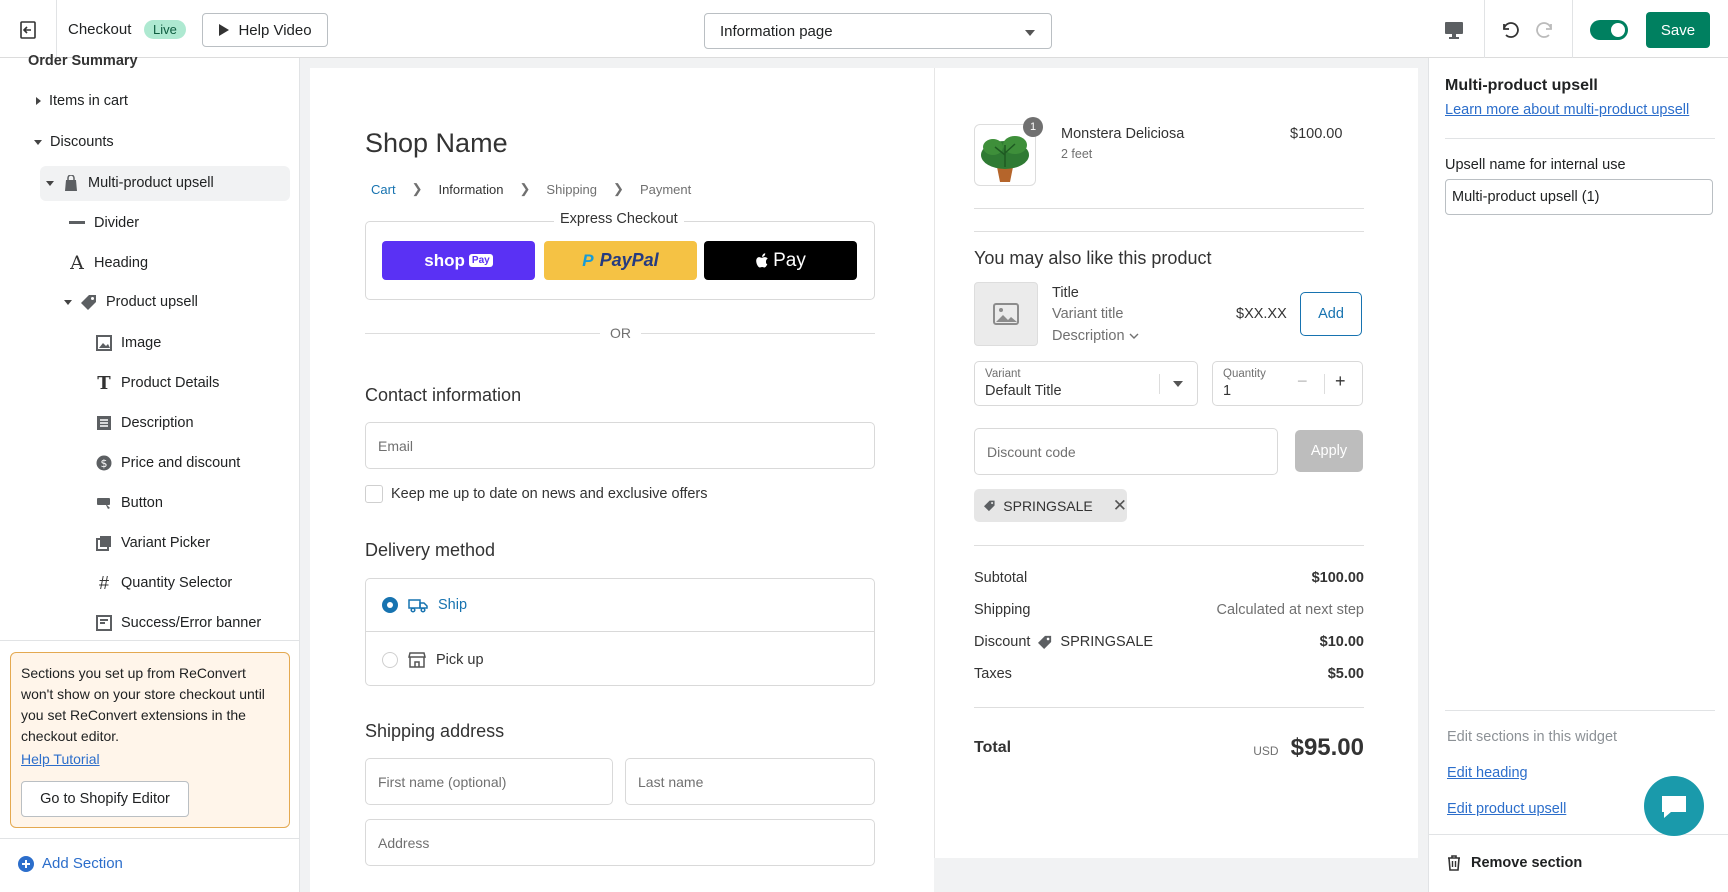 This screenshot has height=892, width=1728. Describe the element at coordinates (1514, 863) in the screenshot. I see `remove-section-button: Remove section` at that location.